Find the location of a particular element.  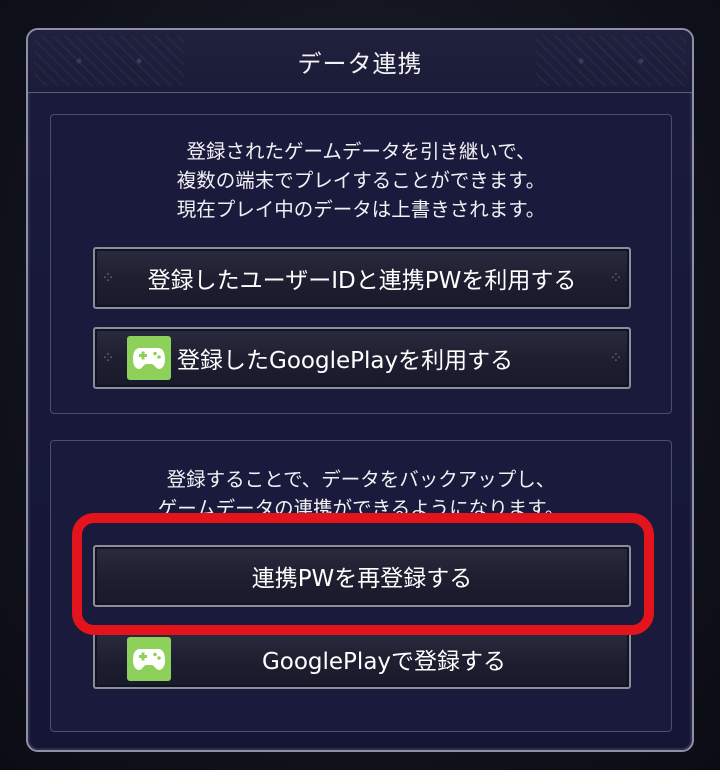

transfer-description-line: 複数の端末でプレイすることができます。 is located at coordinates (361, 180).